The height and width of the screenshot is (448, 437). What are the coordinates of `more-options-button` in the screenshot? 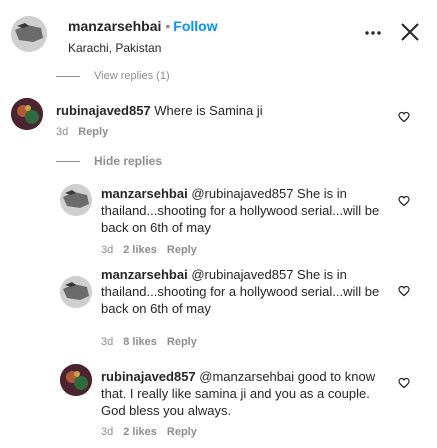 It's located at (373, 33).